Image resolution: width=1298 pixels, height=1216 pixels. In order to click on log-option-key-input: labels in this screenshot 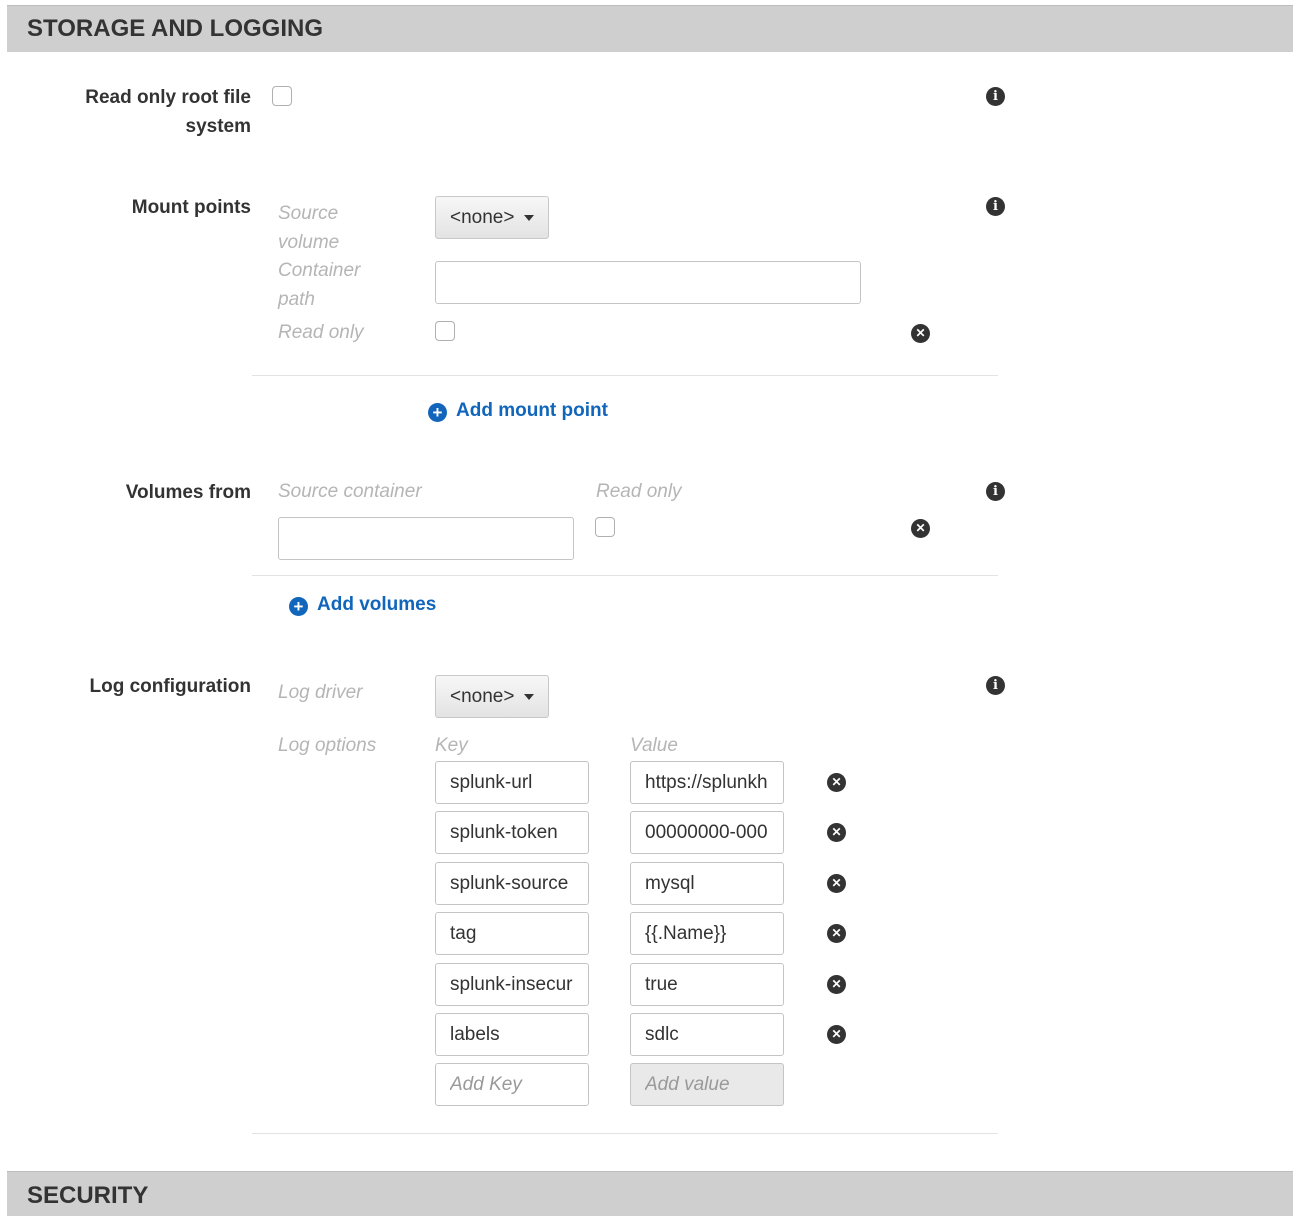, I will do `click(512, 1034)`.